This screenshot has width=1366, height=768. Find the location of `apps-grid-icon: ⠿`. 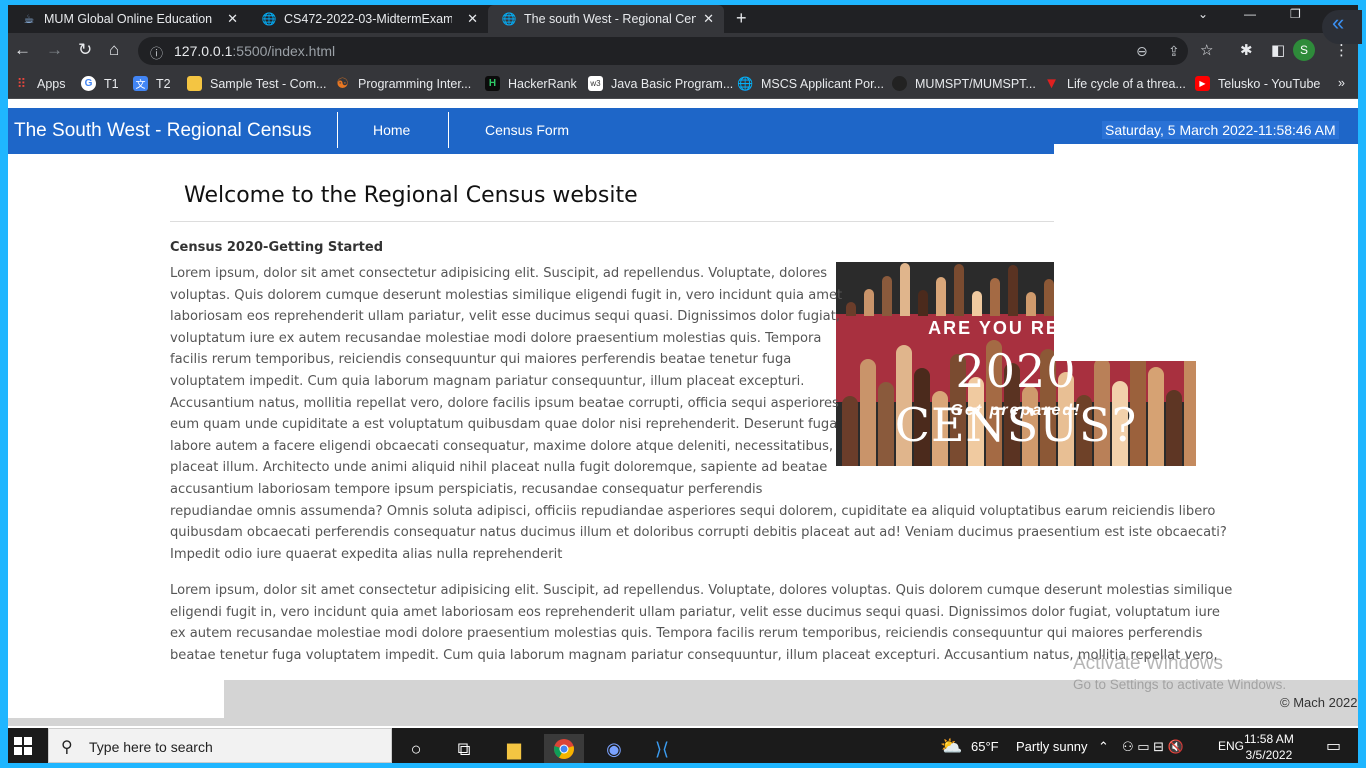

apps-grid-icon: ⠿ is located at coordinates (21, 83).